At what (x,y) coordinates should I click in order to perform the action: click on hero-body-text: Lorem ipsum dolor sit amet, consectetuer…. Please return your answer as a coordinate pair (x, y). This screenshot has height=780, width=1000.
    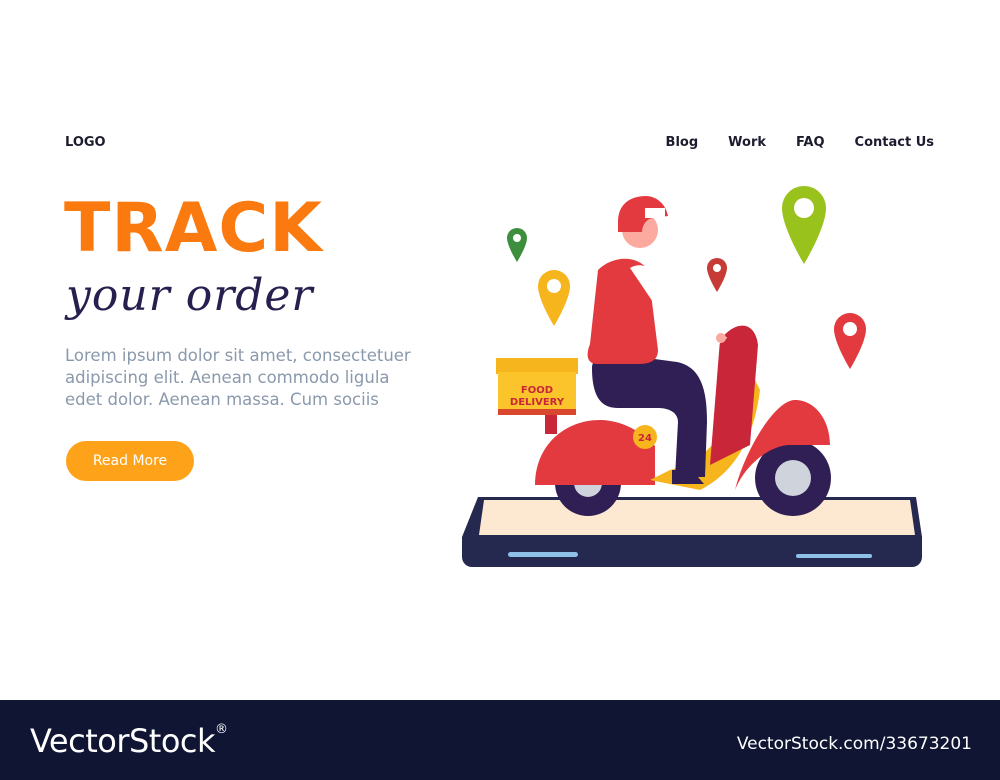
    Looking at the image, I should click on (238, 377).